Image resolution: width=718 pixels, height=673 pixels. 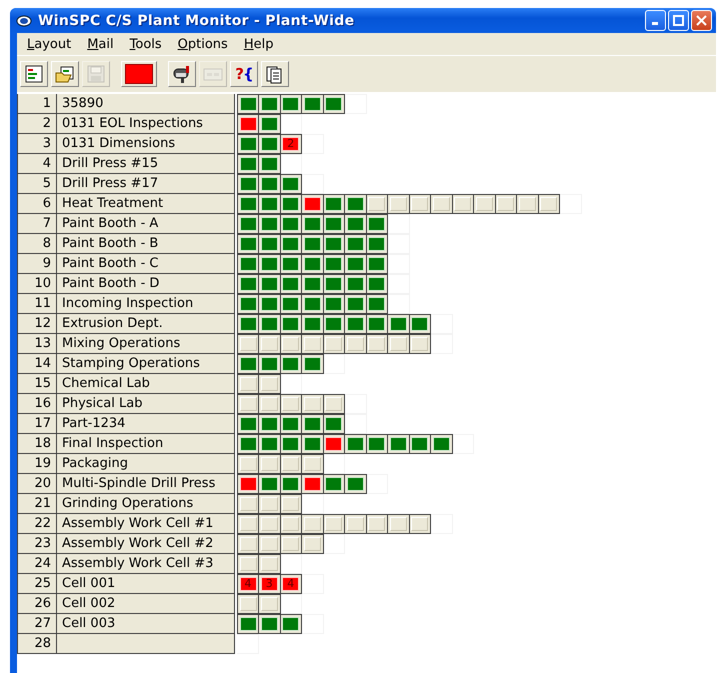 I want to click on station-name: Chemical Lab, so click(x=146, y=384).